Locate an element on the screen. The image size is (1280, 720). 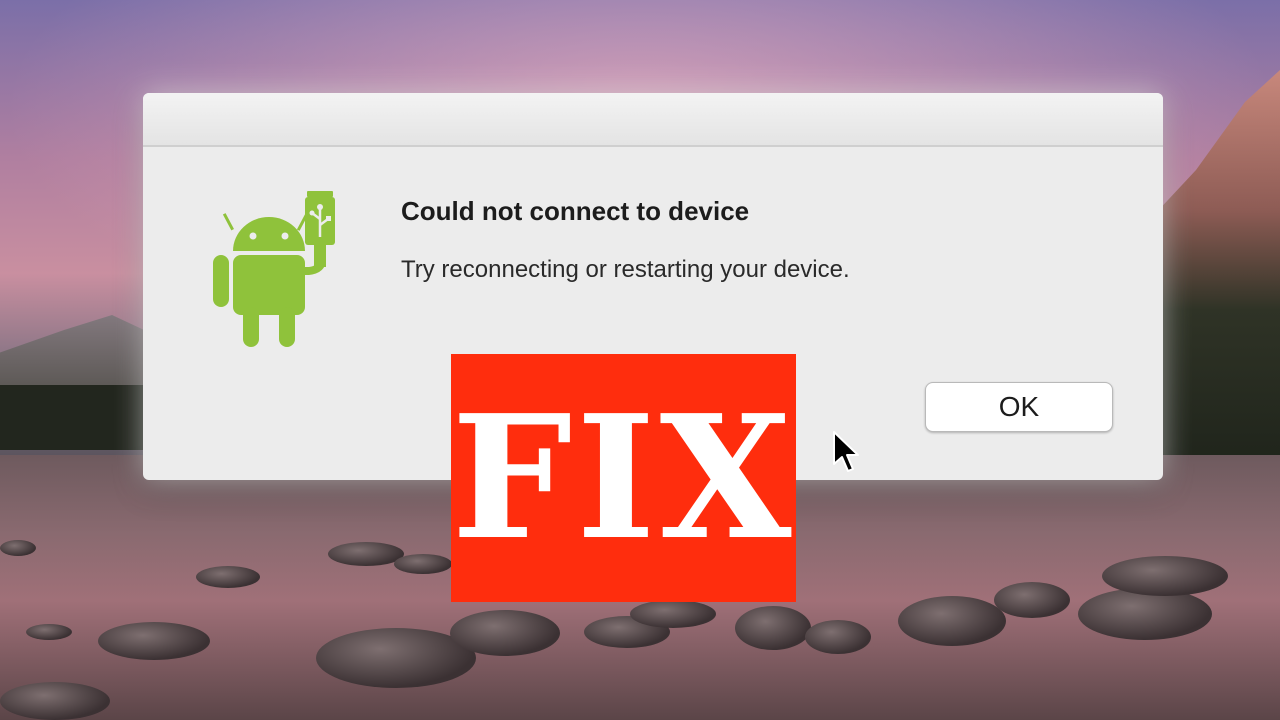
fix-badge: FIX is located at coordinates (623, 478).